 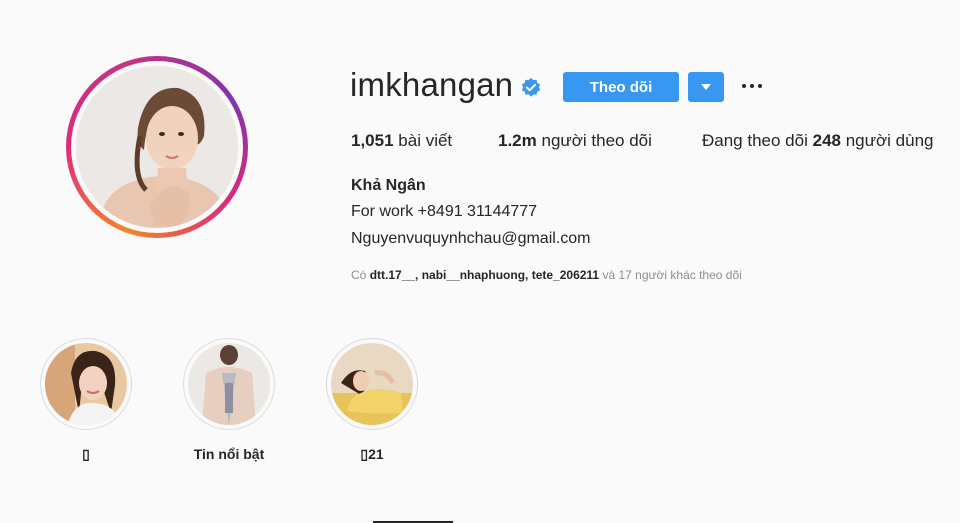 I want to click on profile-avatar-ring, so click(x=157, y=147).